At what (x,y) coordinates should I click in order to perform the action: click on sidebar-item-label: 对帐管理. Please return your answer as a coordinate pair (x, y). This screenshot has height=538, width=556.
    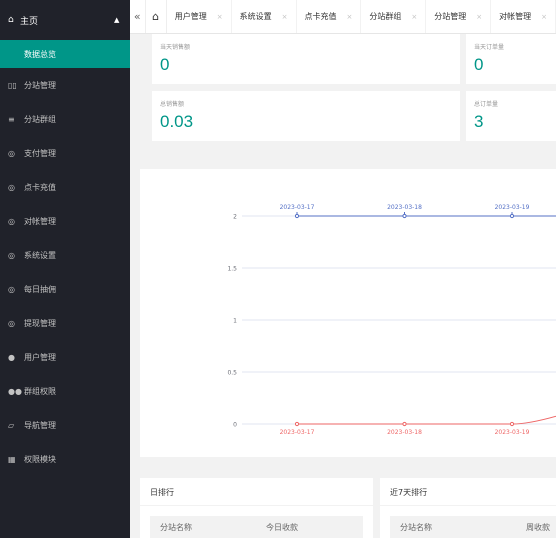
    Looking at the image, I should click on (40, 221).